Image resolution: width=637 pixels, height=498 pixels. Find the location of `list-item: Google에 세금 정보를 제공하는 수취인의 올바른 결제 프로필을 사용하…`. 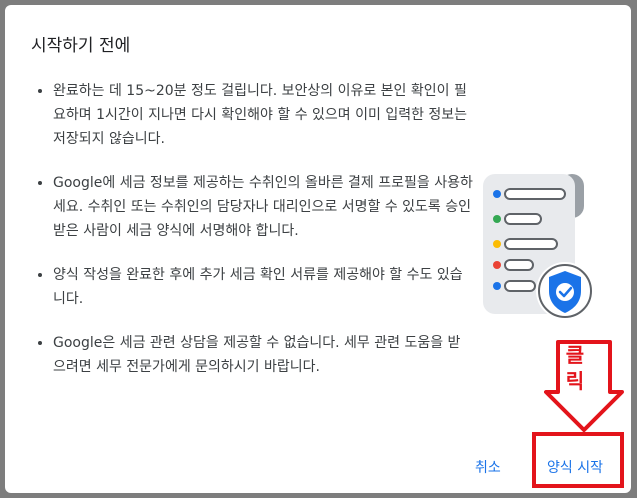

list-item: Google에 세금 정보를 제공하는 수취인의 올바른 결제 프로필을 사용하… is located at coordinates (263, 207).